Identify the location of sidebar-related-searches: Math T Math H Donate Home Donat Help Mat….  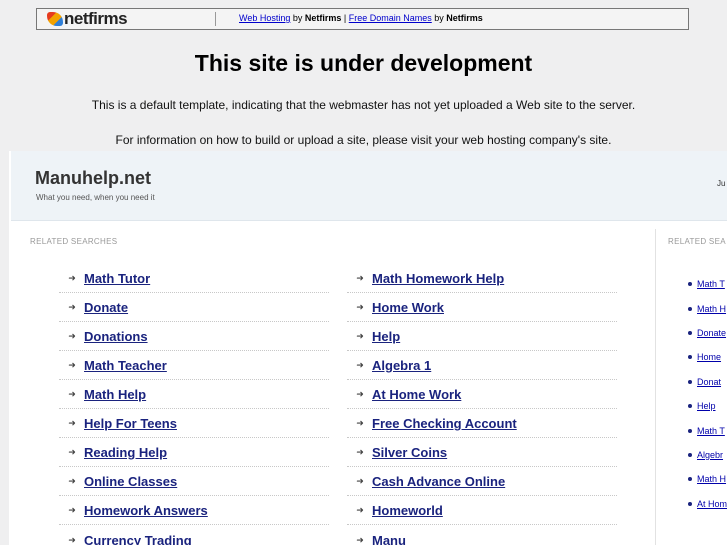
(707, 394).